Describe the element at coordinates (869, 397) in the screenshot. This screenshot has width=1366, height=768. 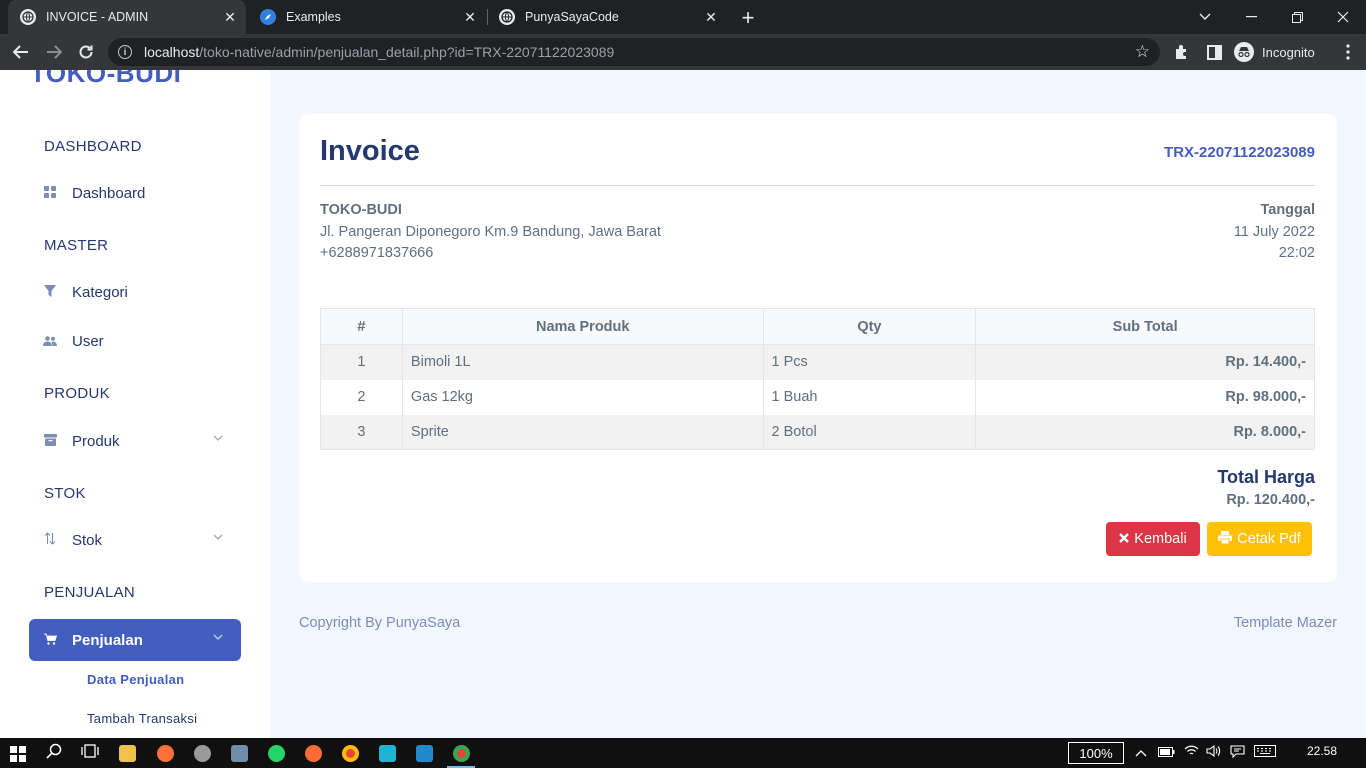
I see `product-qty: 1 Buah` at that location.